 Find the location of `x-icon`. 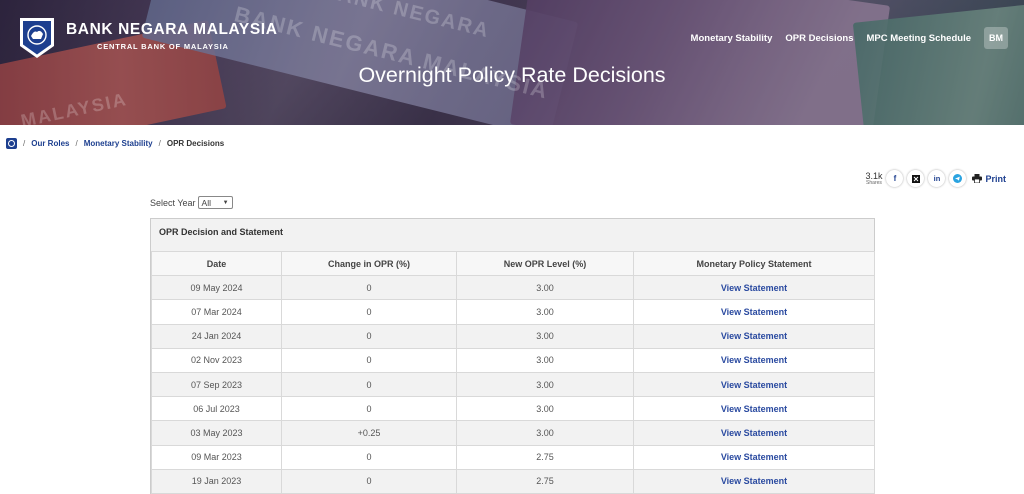

x-icon is located at coordinates (916, 178).